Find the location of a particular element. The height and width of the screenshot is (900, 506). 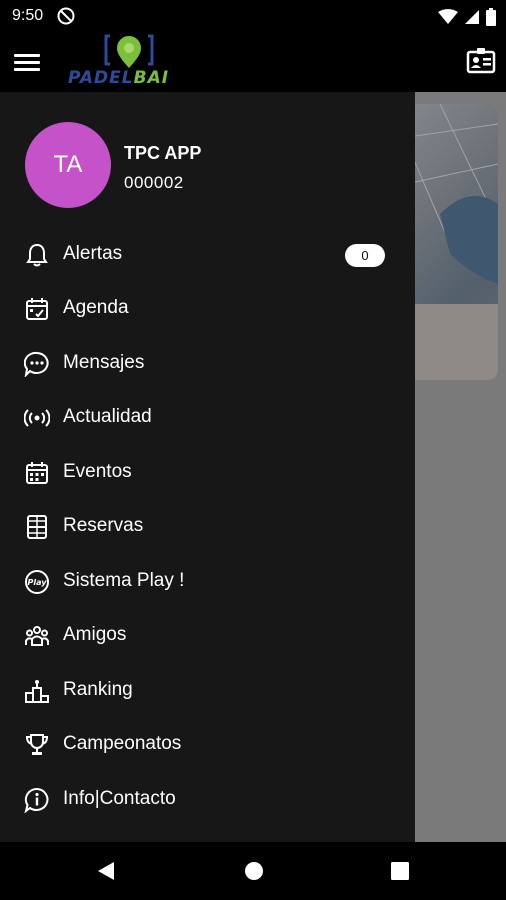

group-icon is located at coordinates (37, 636).